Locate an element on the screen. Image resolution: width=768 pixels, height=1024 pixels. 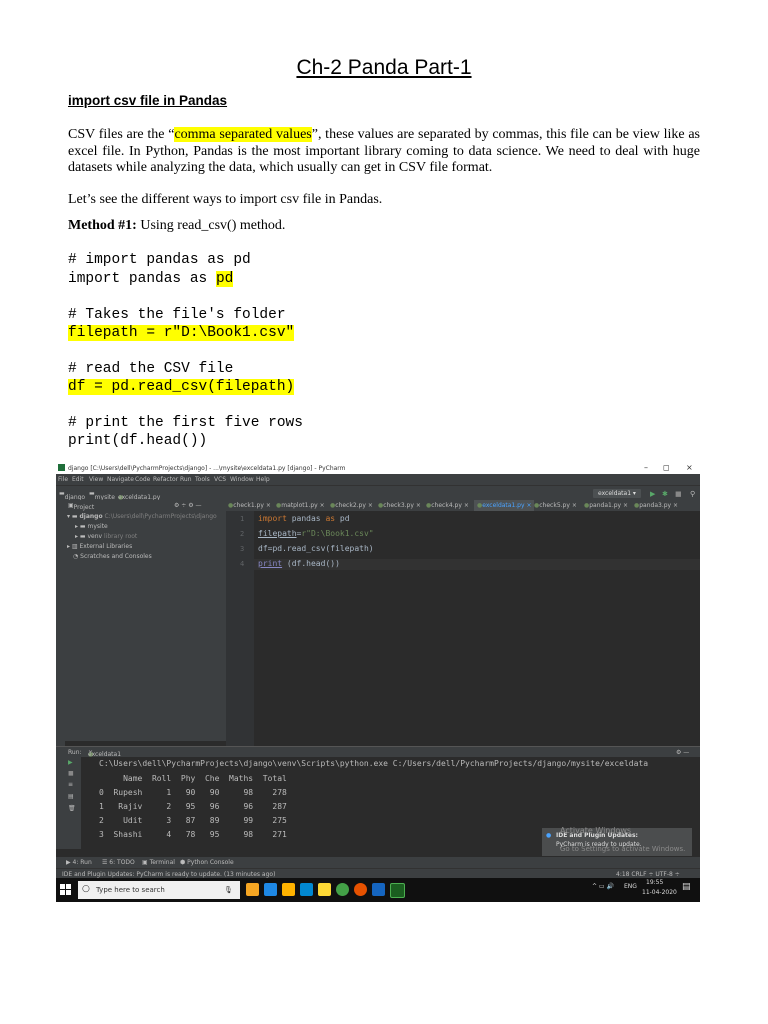
print-icon: ▤ is located at coordinates (71, 796).